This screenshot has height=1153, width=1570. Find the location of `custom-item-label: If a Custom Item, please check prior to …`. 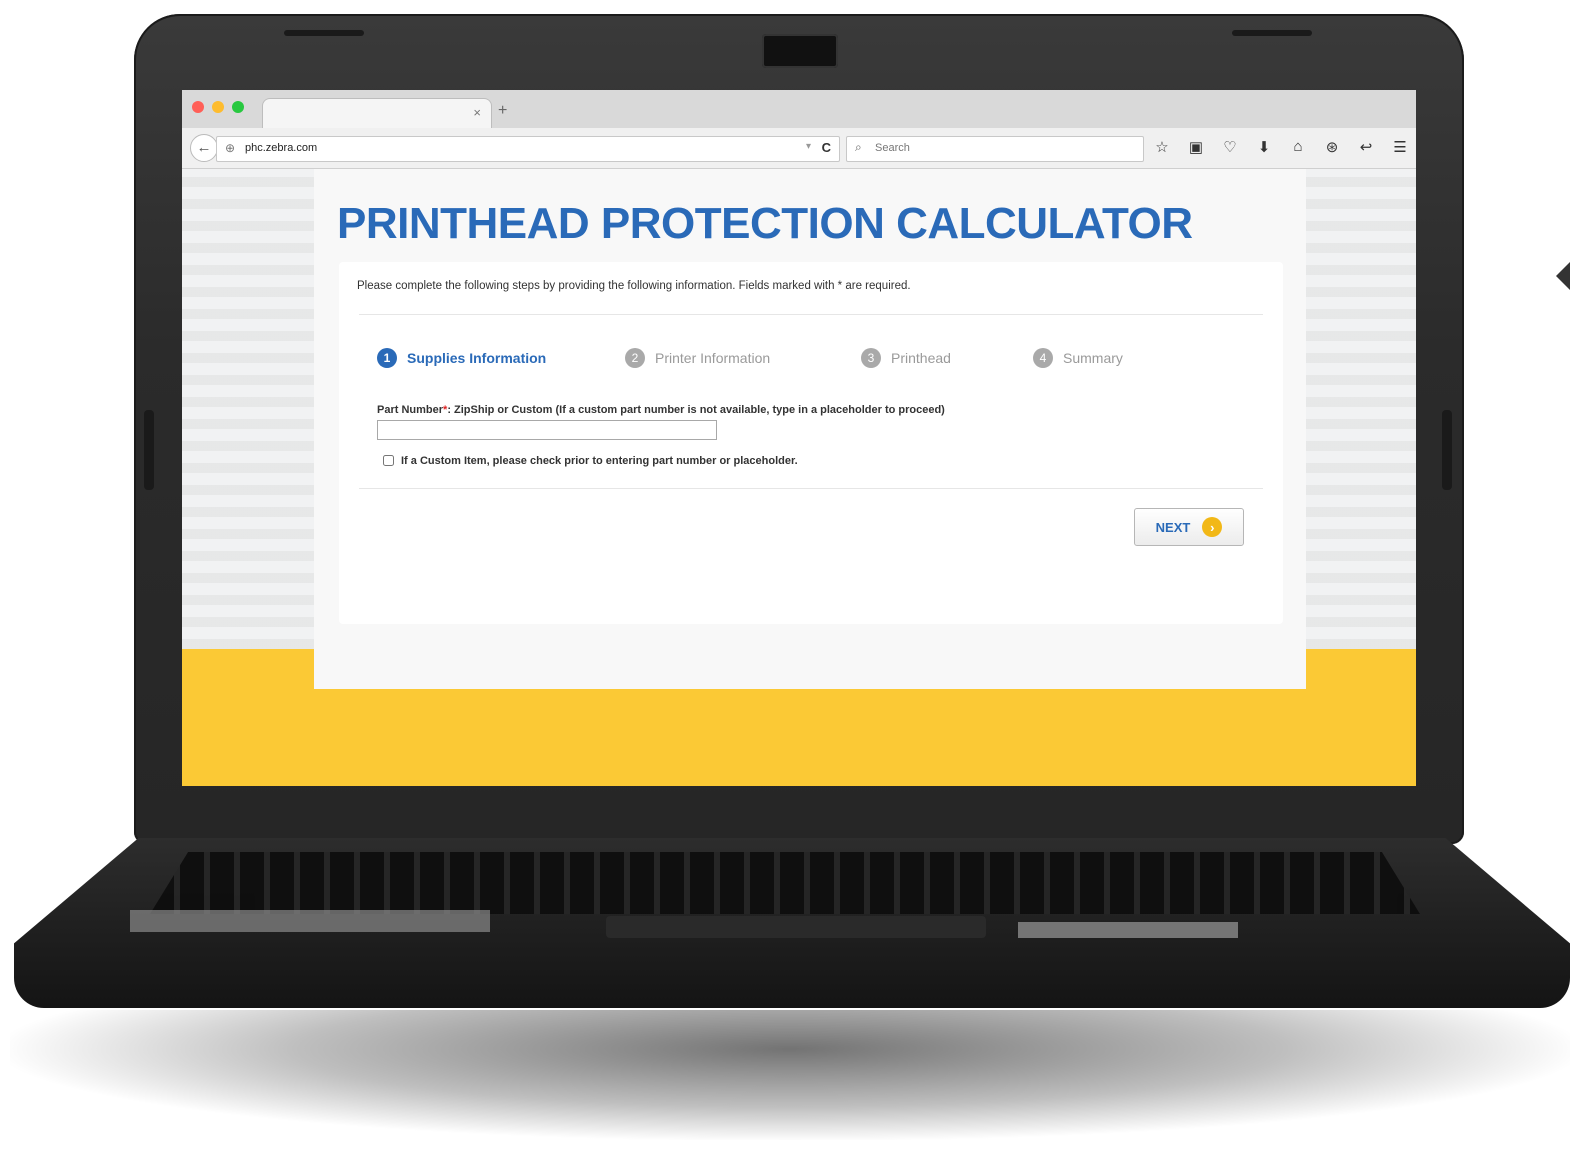

custom-item-label: If a Custom Item, please check prior to … is located at coordinates (599, 461).